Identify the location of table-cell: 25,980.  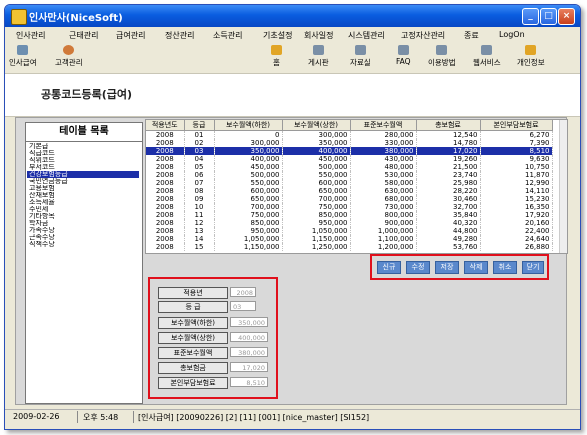
(448, 183).